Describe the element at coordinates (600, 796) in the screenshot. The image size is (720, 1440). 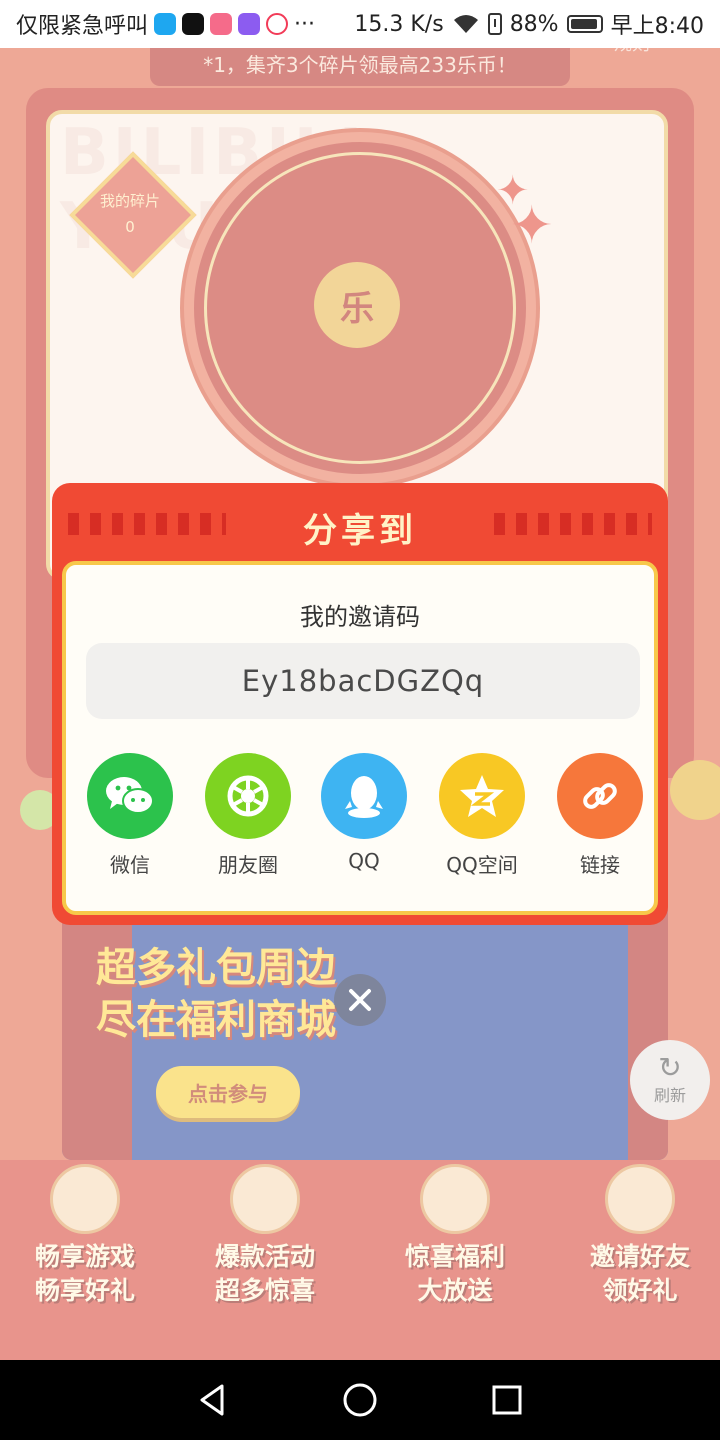
I see `link-icon` at that location.